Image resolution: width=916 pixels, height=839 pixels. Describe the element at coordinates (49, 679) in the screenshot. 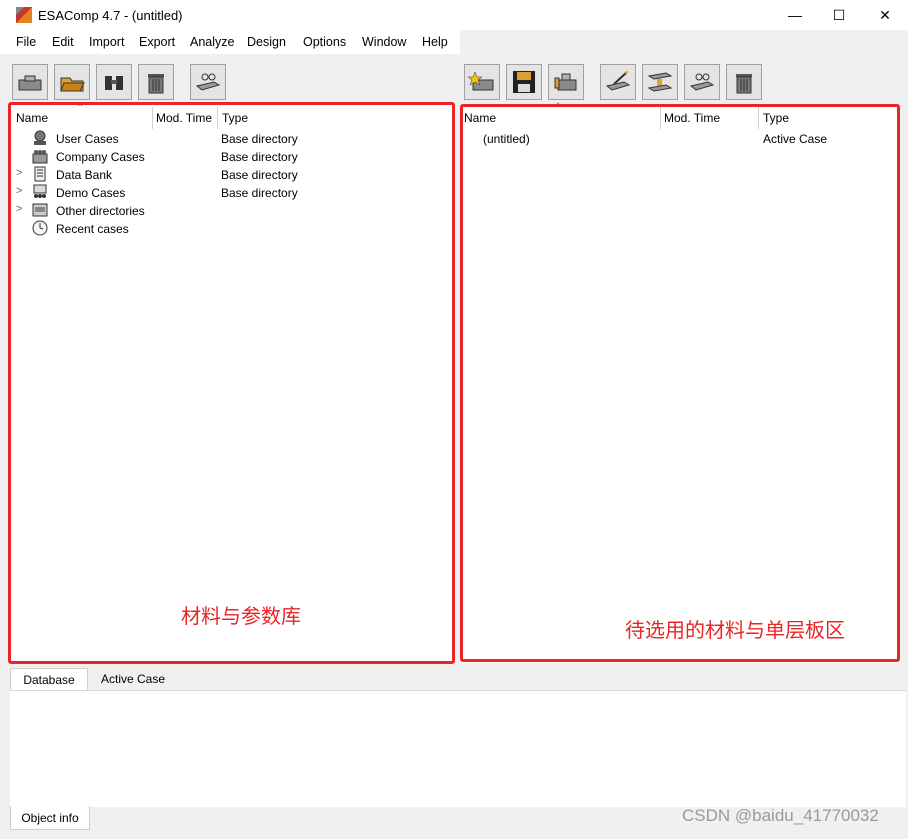

I see `tab-database: Database` at that location.